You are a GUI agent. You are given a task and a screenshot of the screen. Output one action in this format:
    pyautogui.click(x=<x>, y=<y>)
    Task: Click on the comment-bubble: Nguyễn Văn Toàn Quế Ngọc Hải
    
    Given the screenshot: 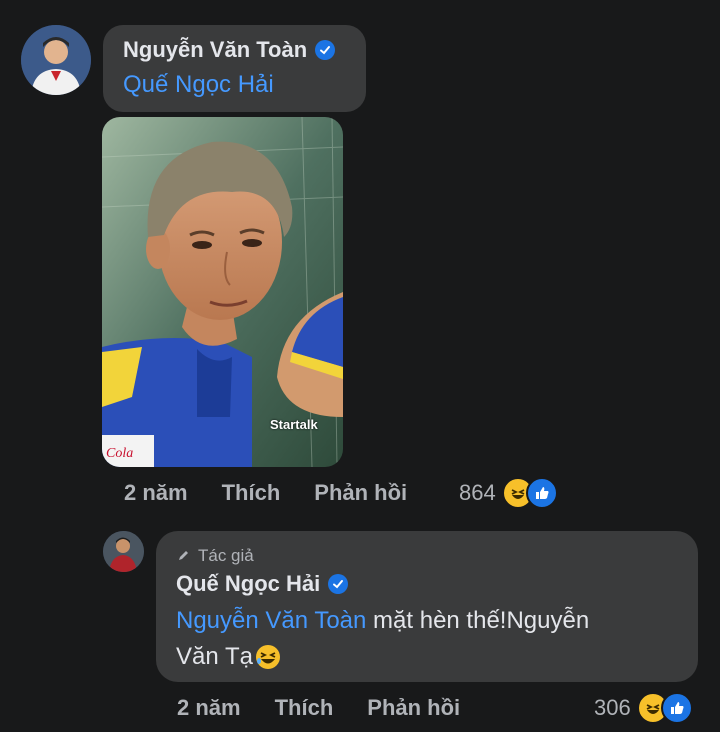 What is the action you would take?
    pyautogui.click(x=234, y=68)
    